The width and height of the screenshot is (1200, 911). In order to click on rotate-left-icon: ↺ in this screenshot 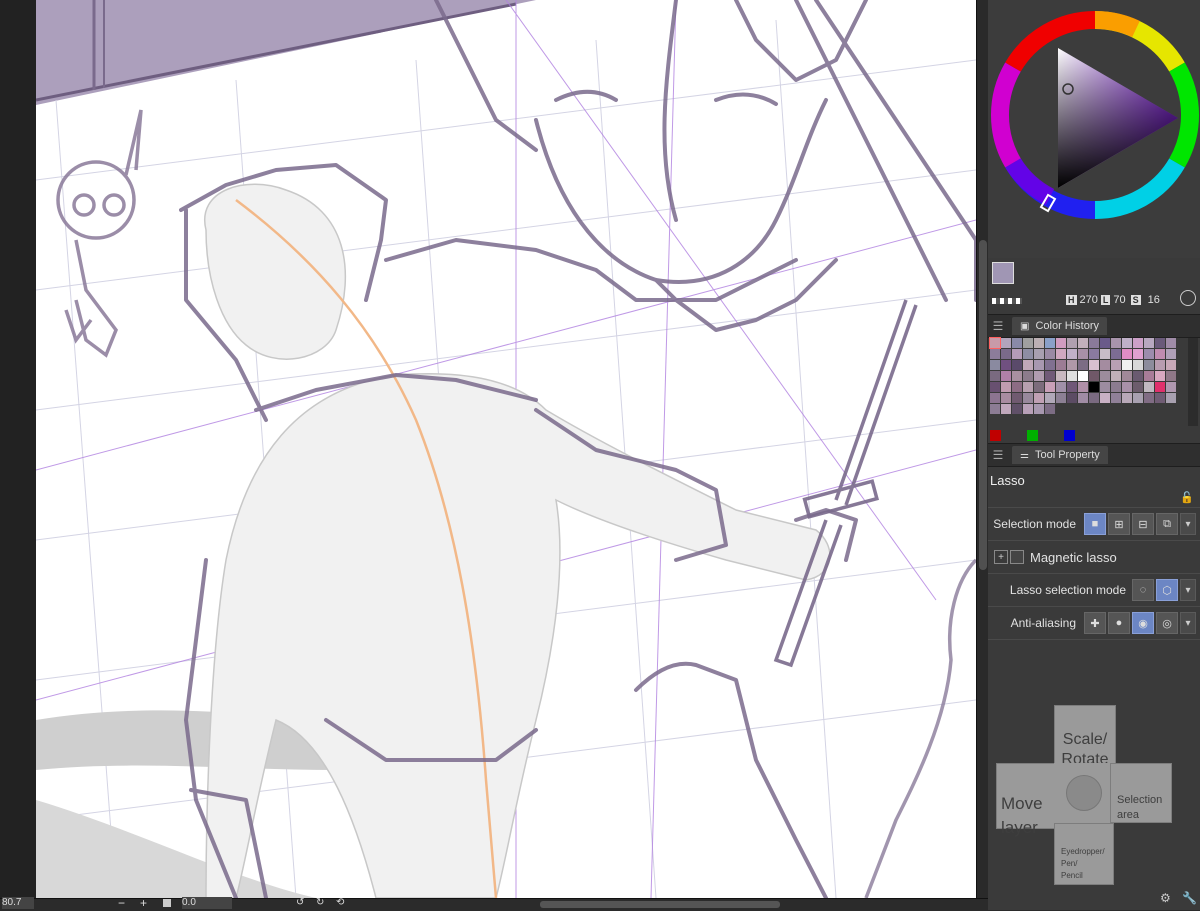, I will do `click(300, 902)`.